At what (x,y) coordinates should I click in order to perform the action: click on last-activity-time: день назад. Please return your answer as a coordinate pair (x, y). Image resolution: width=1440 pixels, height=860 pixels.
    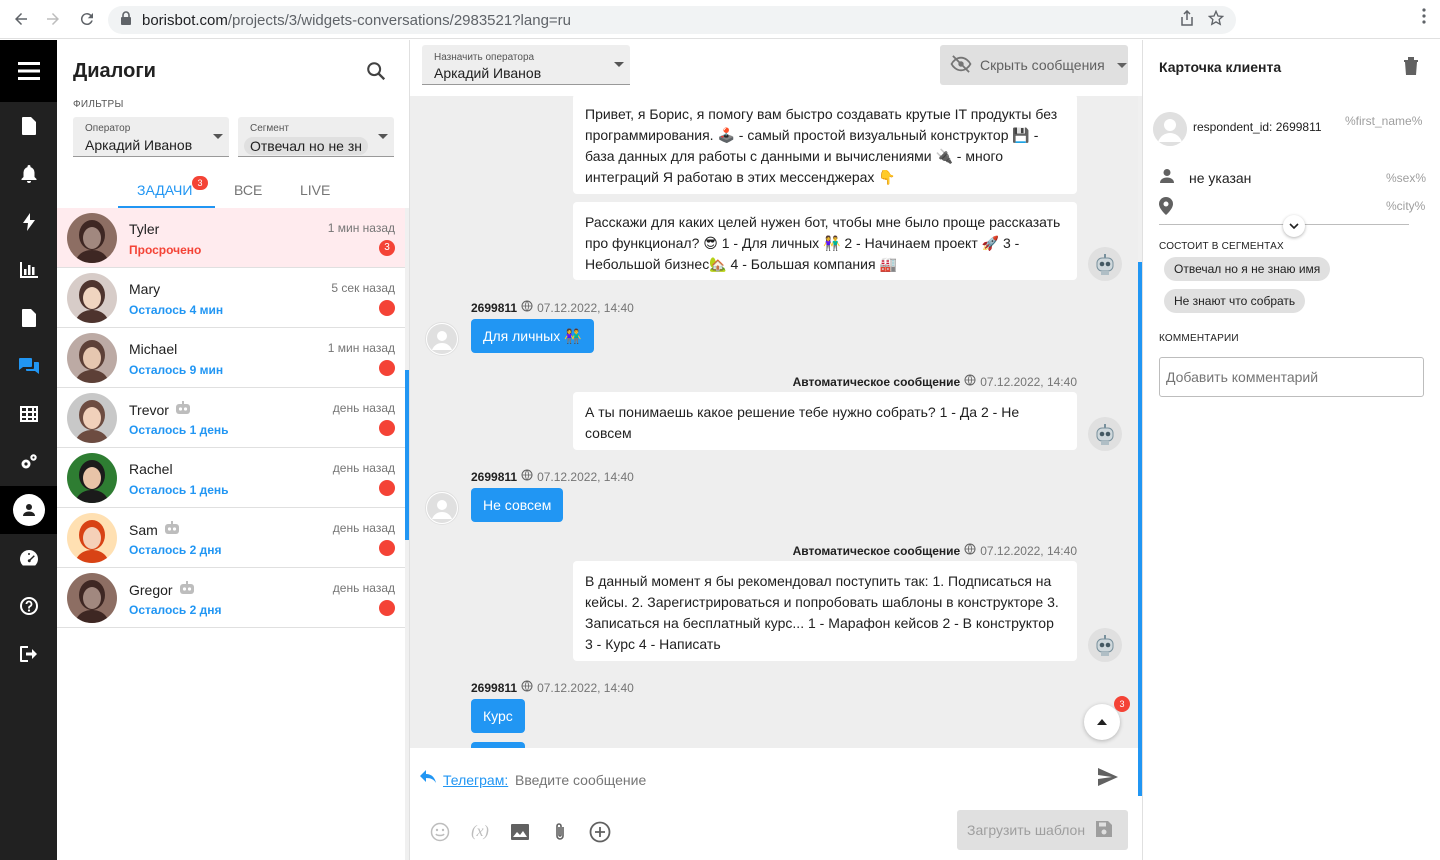
    Looking at the image, I should click on (363, 408).